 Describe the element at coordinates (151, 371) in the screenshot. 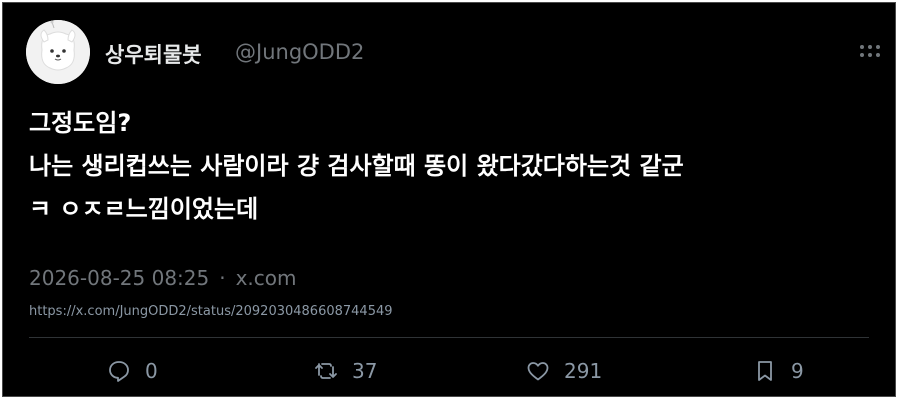

I see `reply-count: 0` at that location.